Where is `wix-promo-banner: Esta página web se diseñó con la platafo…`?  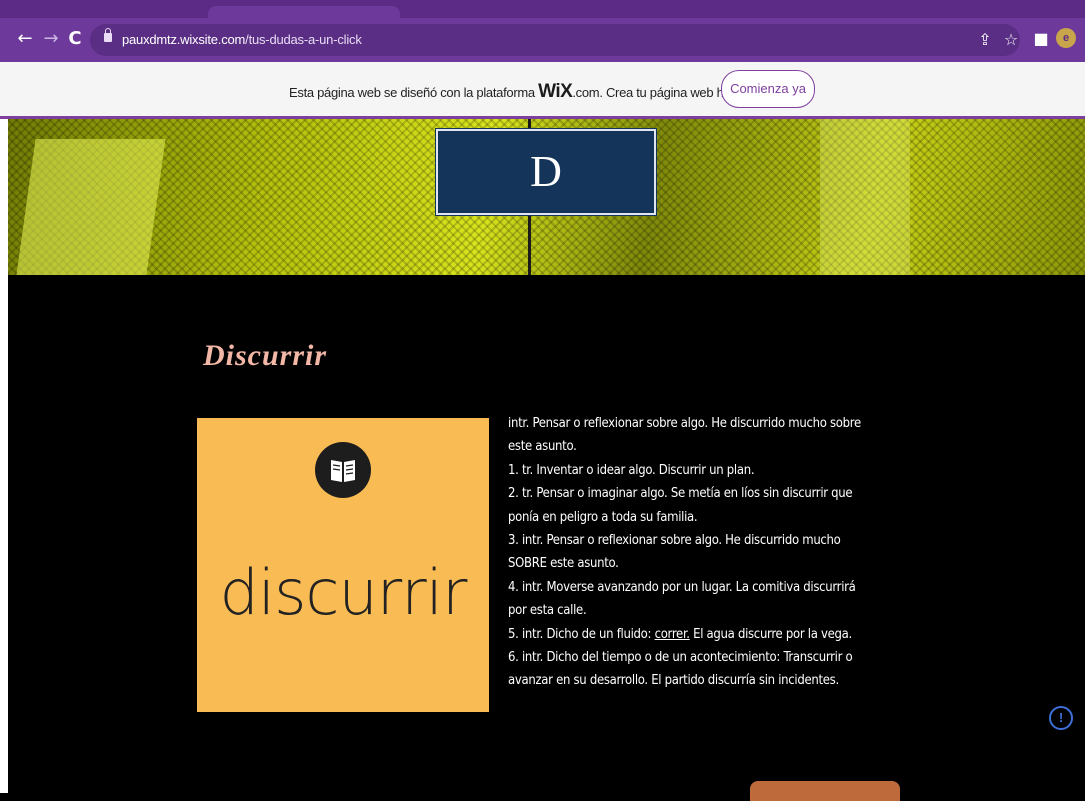 wix-promo-banner: Esta página web se diseñó con la platafo… is located at coordinates (542, 90).